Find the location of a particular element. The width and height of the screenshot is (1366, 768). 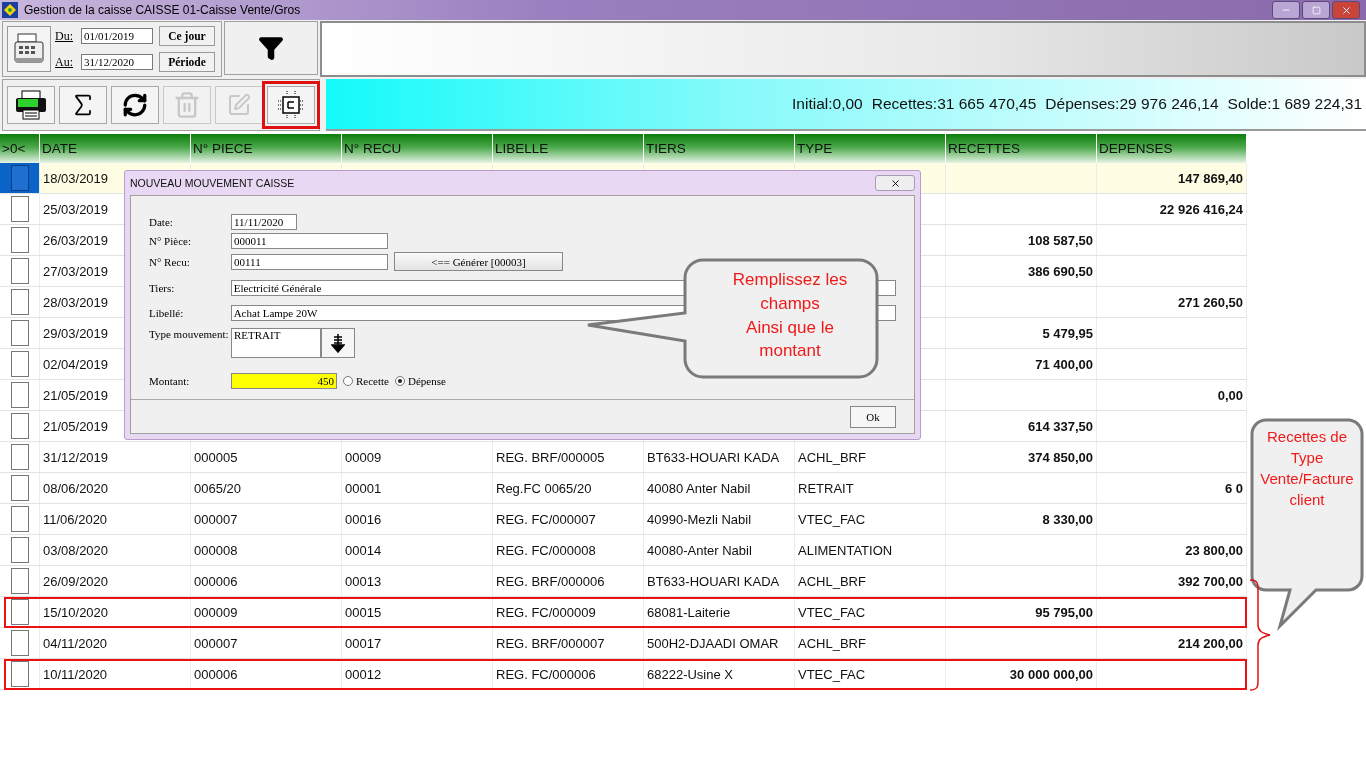

today-button: Ce jour is located at coordinates (187, 36).